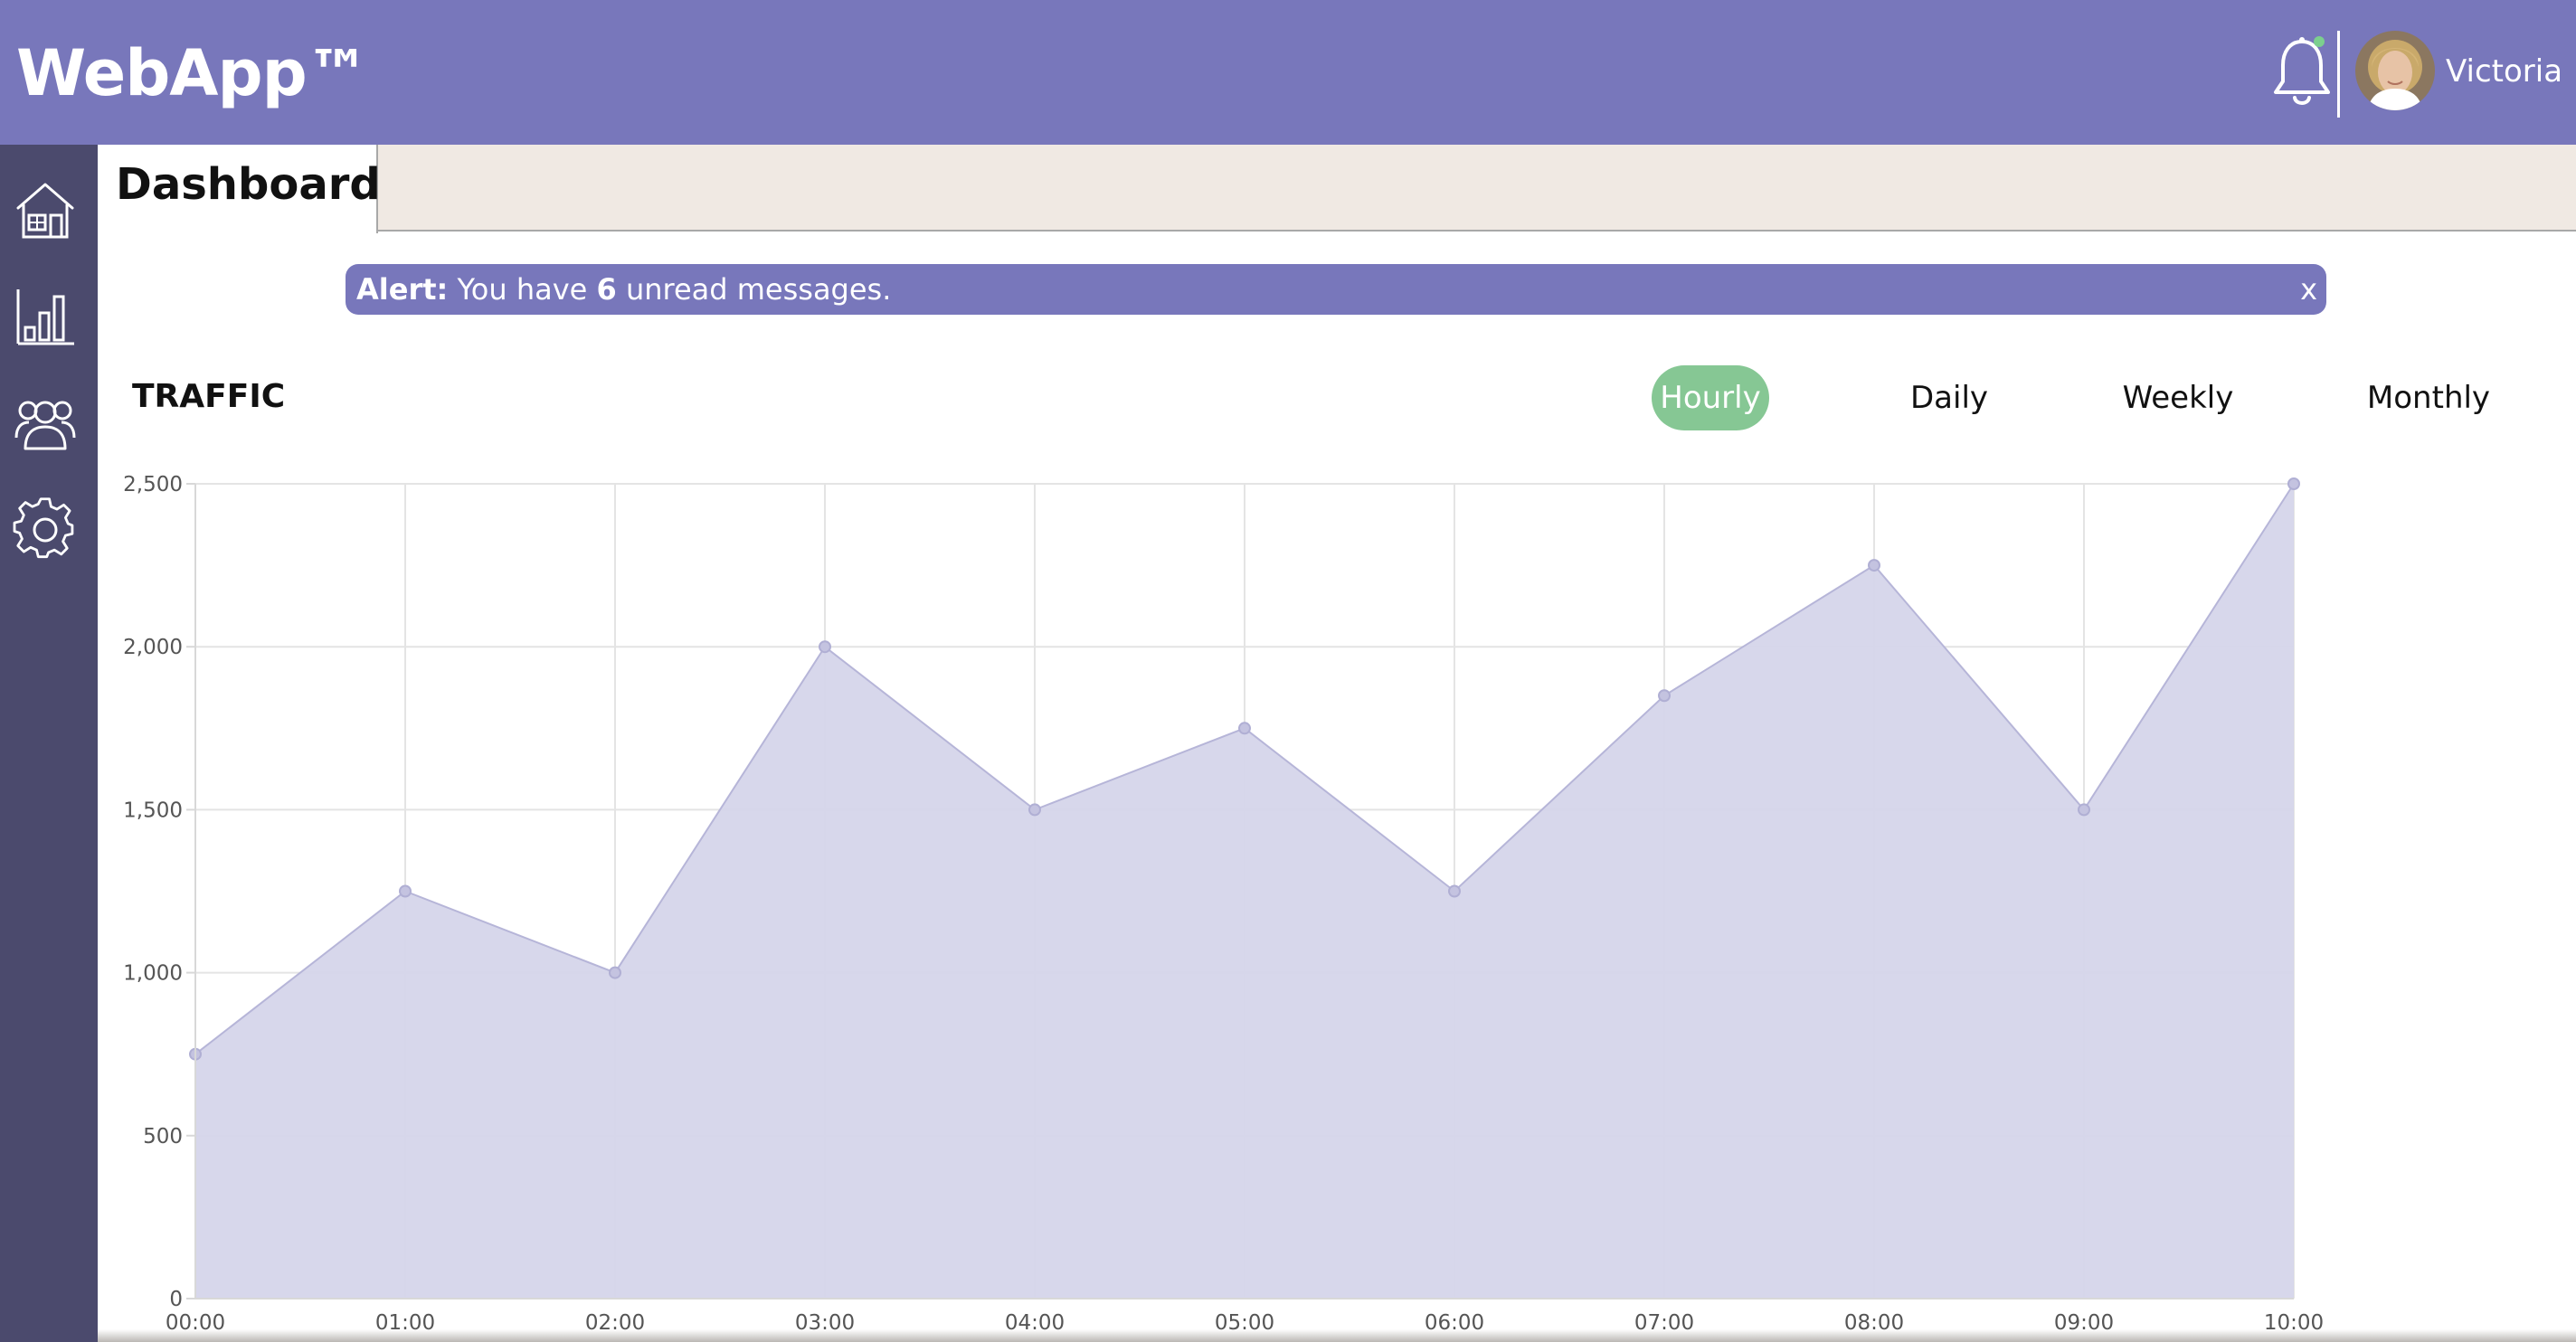 This screenshot has height=1342, width=2576. I want to click on y-tick-label: 1,000, so click(153, 974).